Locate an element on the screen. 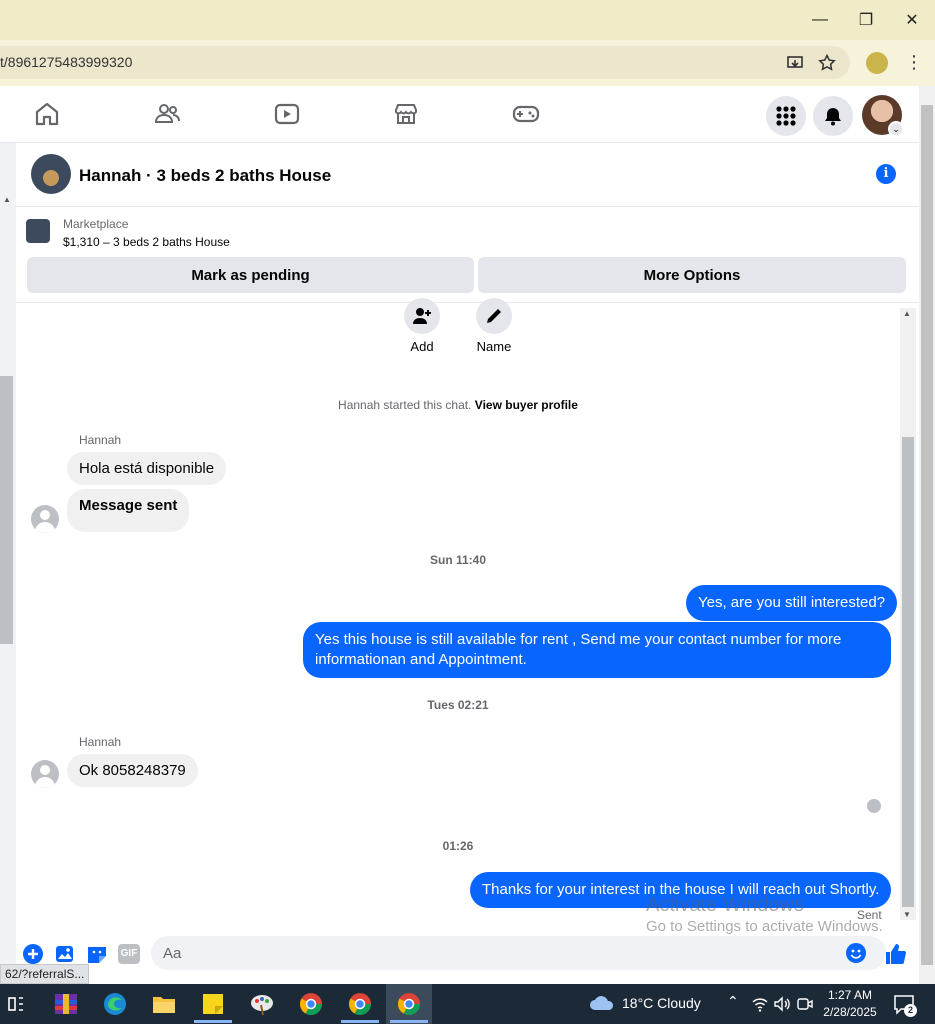 The image size is (935, 1024). listing-thumbnail is located at coordinates (38, 231).